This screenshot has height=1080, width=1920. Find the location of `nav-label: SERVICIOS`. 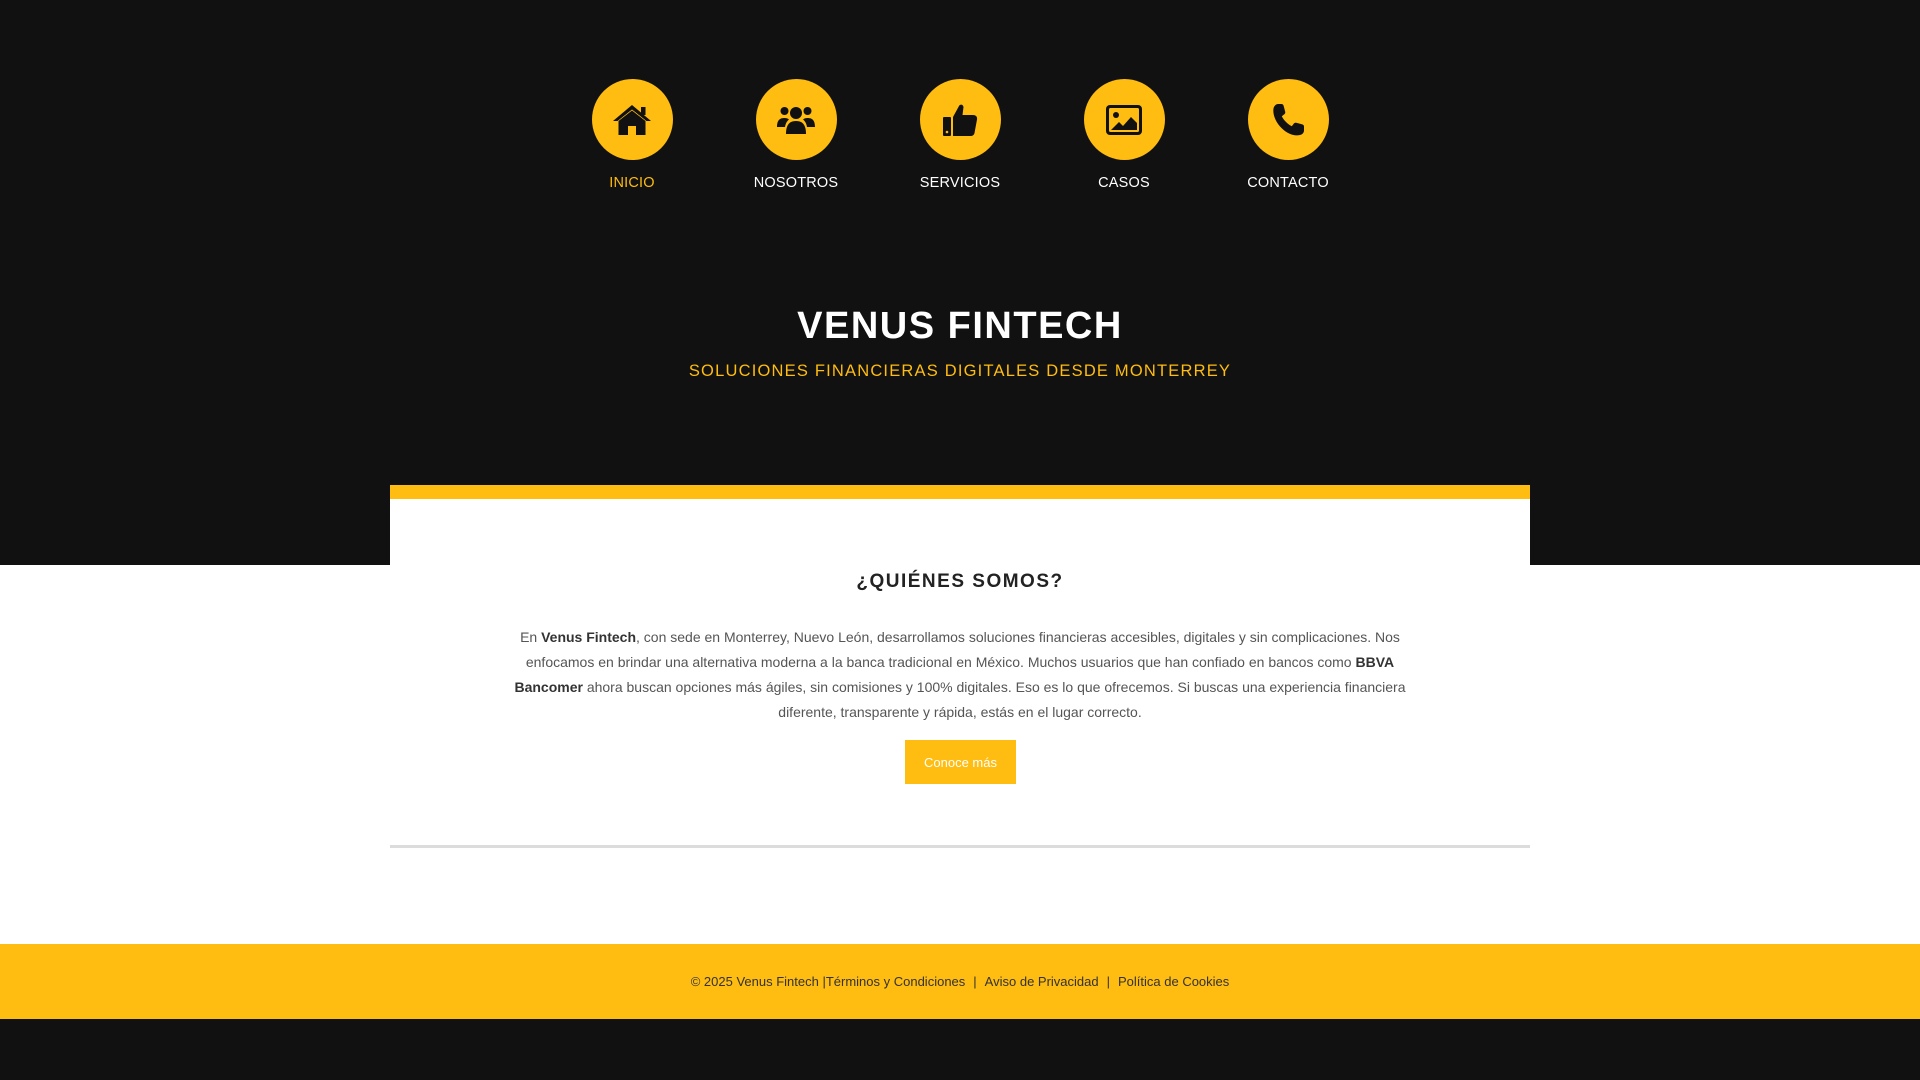

nav-label: SERVICIOS is located at coordinates (960, 183).